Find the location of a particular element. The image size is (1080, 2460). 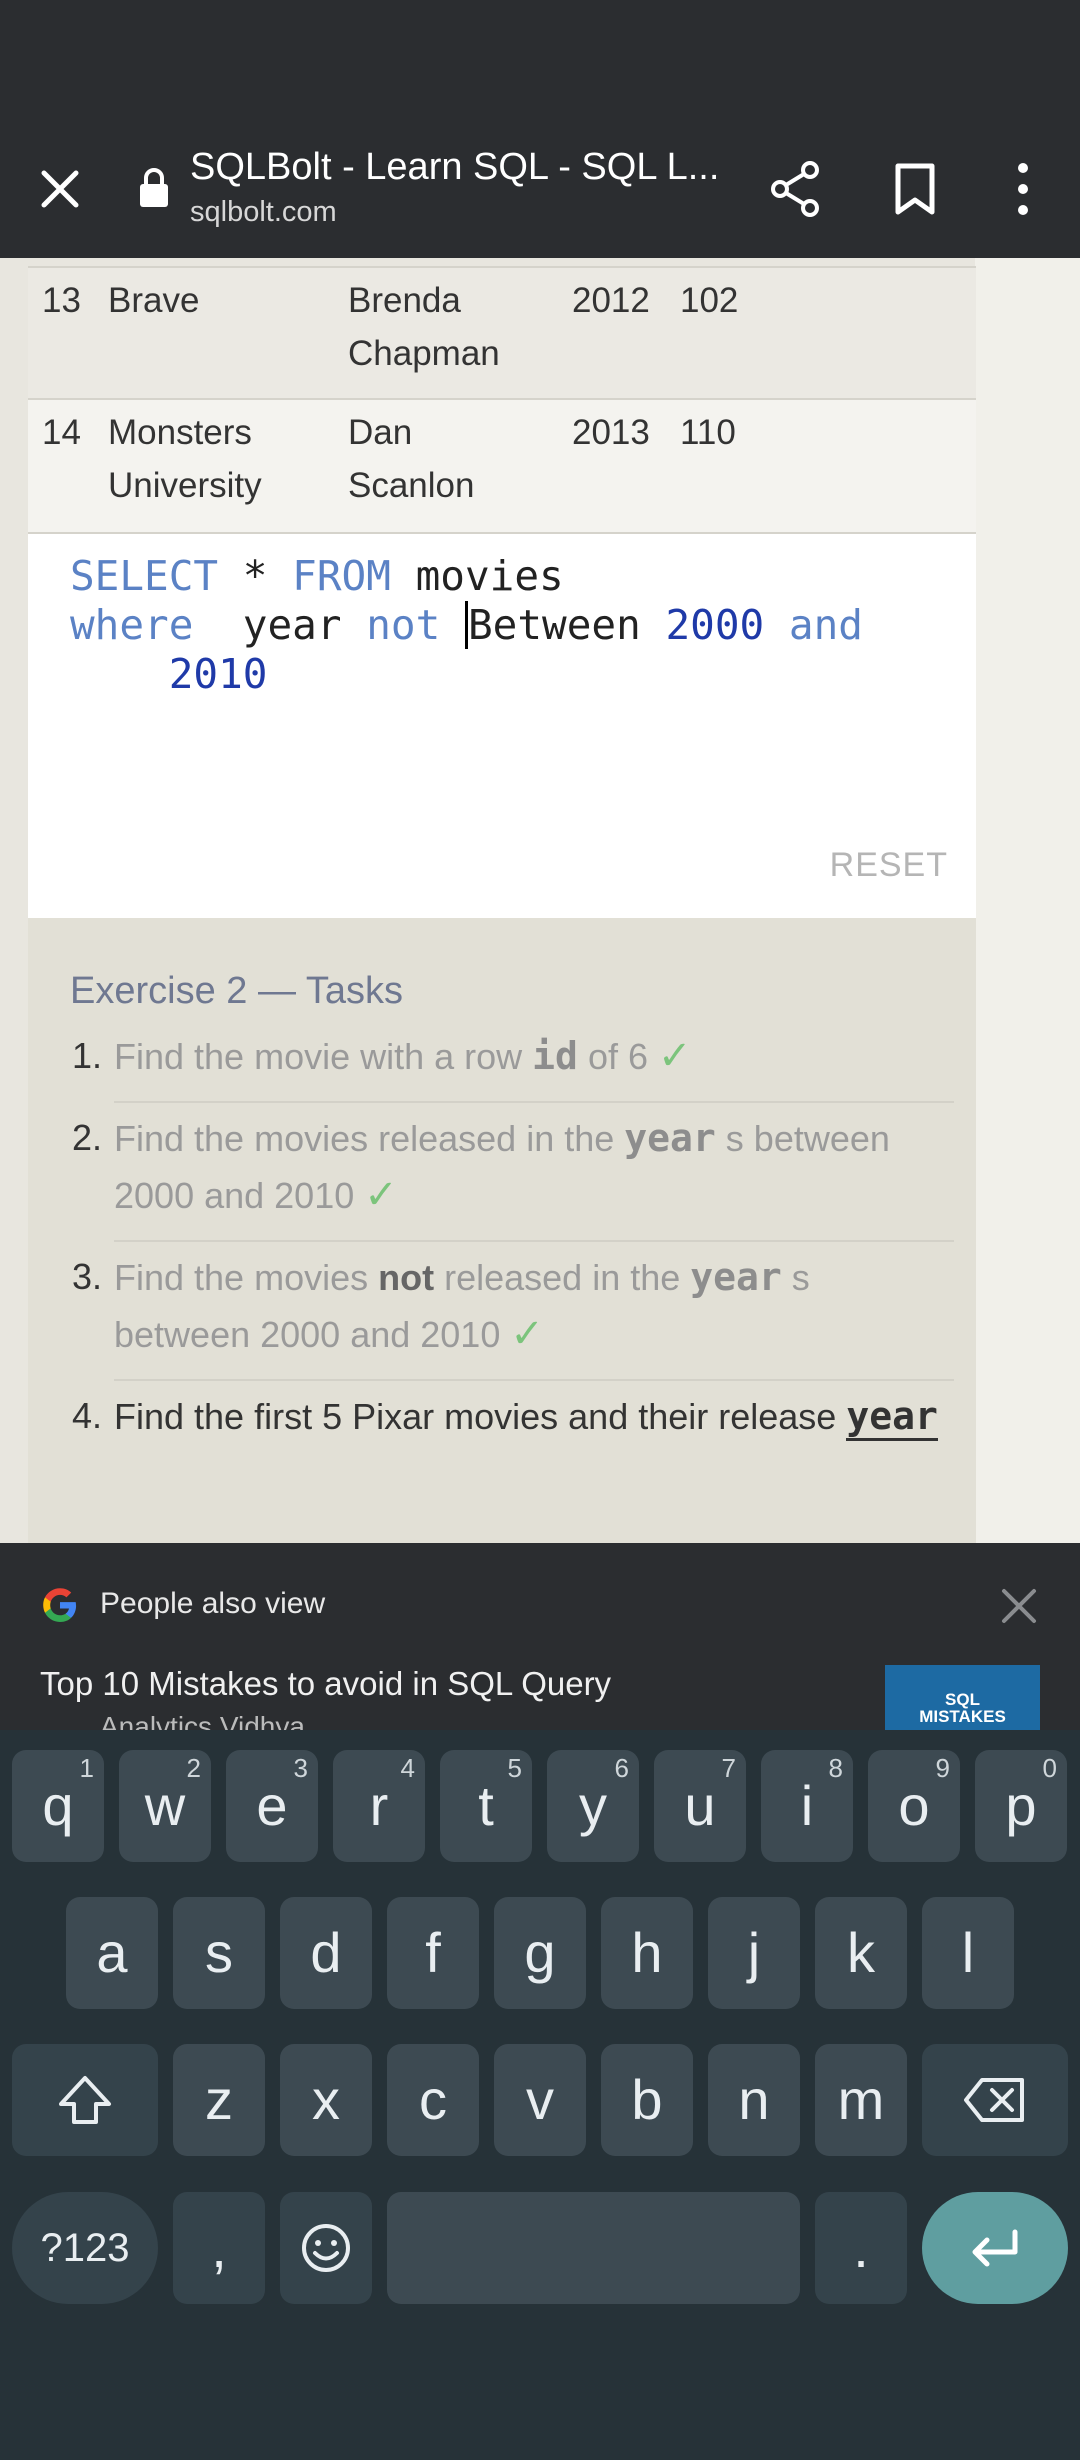

comma-key: , is located at coordinates (219, 2248).